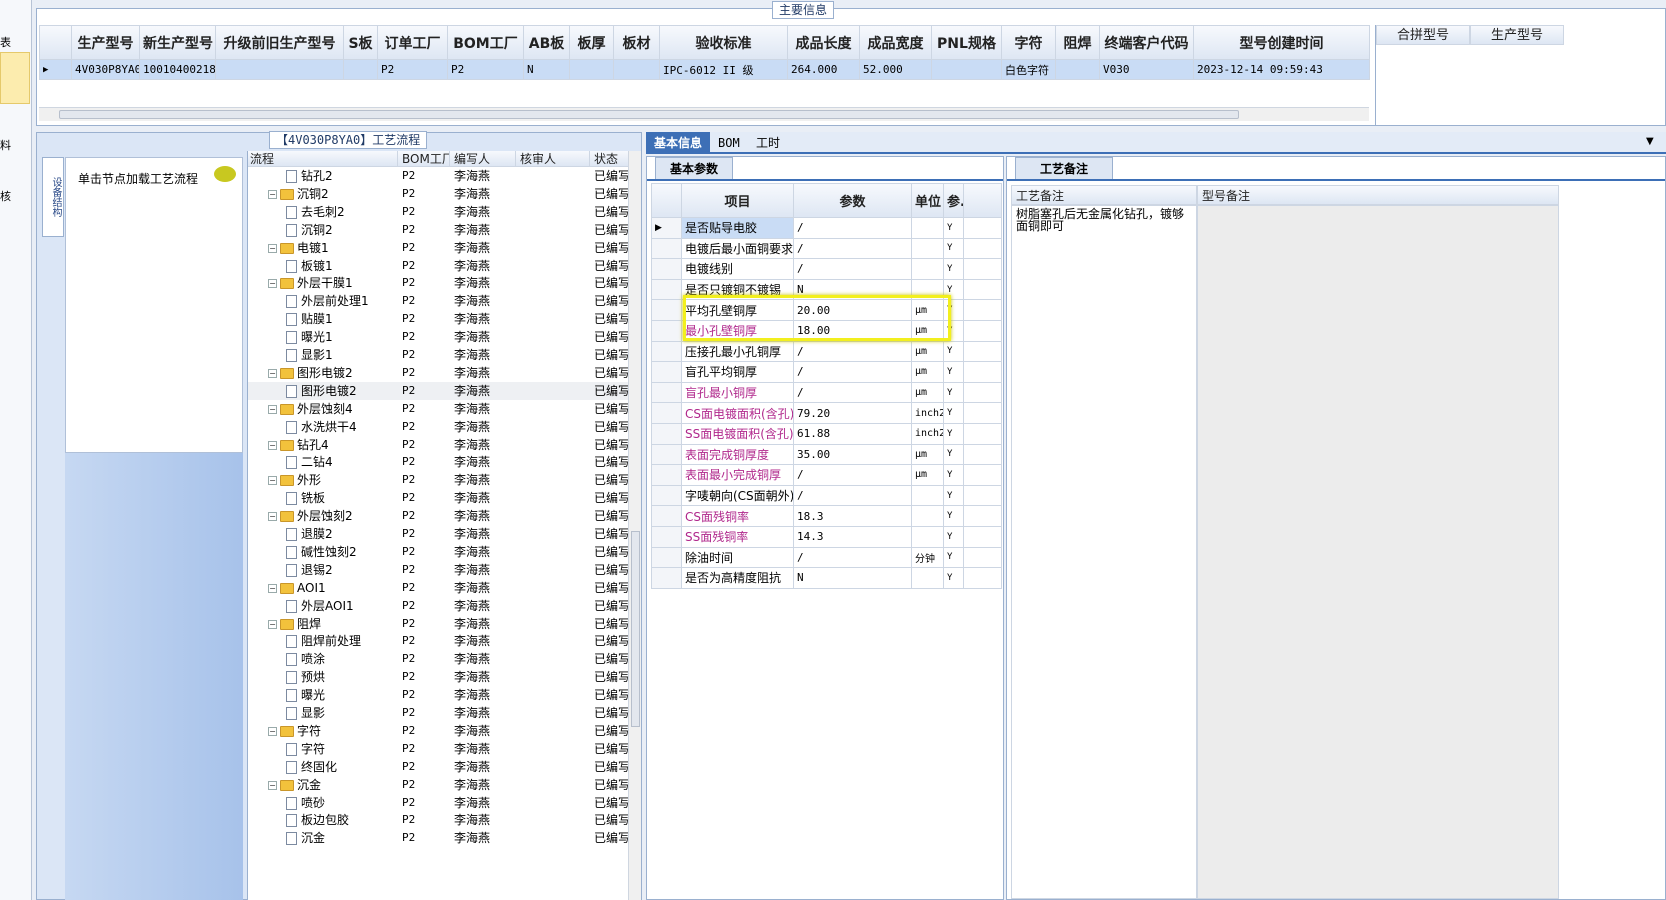  I want to click on param-row: 是否为高精度阻抗 N Y, so click(826, 578).